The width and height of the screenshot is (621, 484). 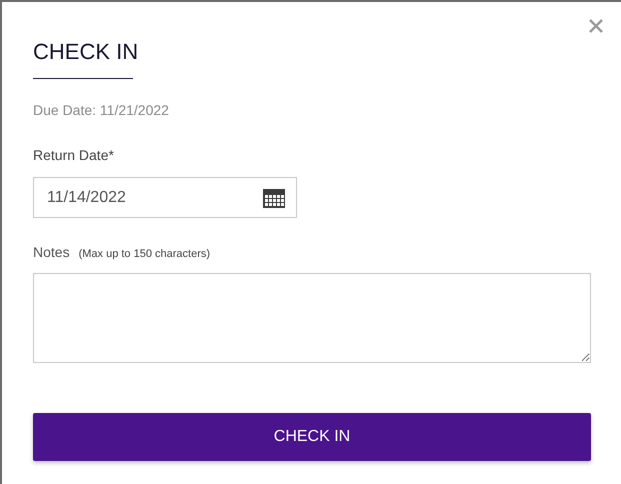 I want to click on close-icon, so click(x=596, y=26).